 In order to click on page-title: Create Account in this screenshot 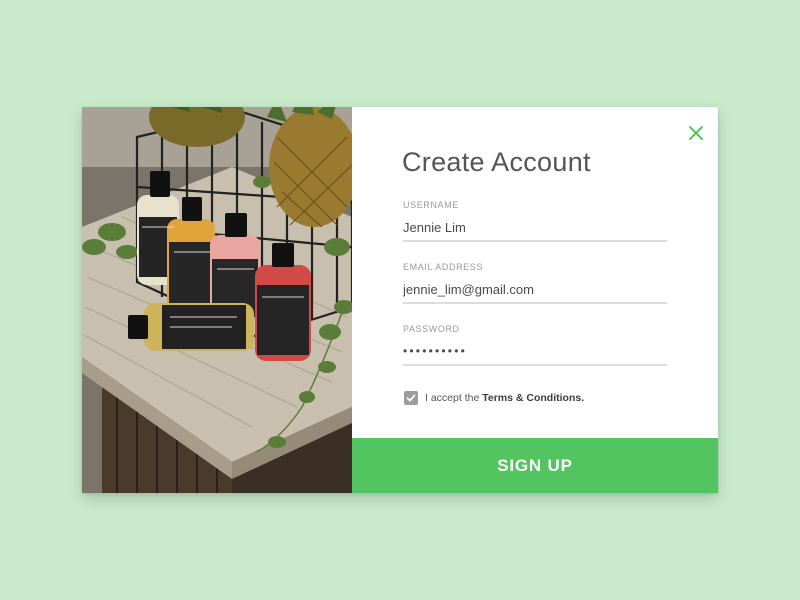, I will do `click(496, 162)`.